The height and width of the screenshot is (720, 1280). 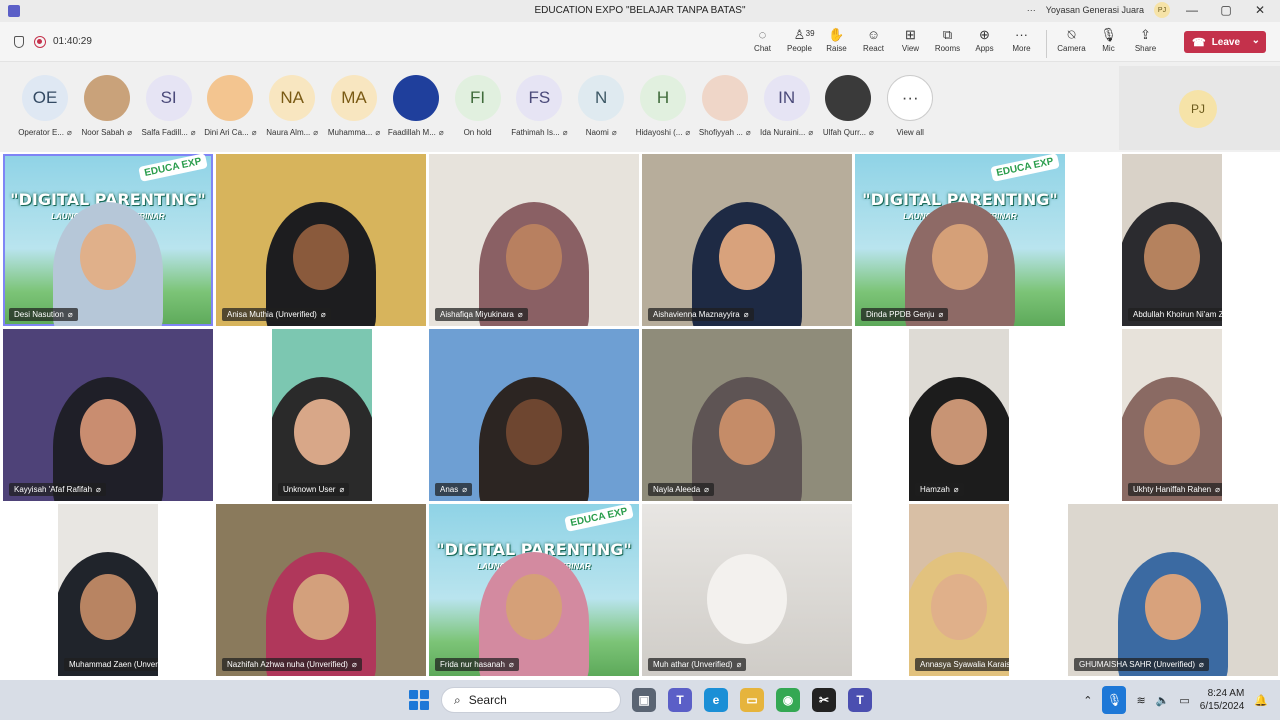 What do you see at coordinates (725, 106) in the screenshot?
I see `participant-avatar-item: Shofiyyah ... ⌀` at bounding box center [725, 106].